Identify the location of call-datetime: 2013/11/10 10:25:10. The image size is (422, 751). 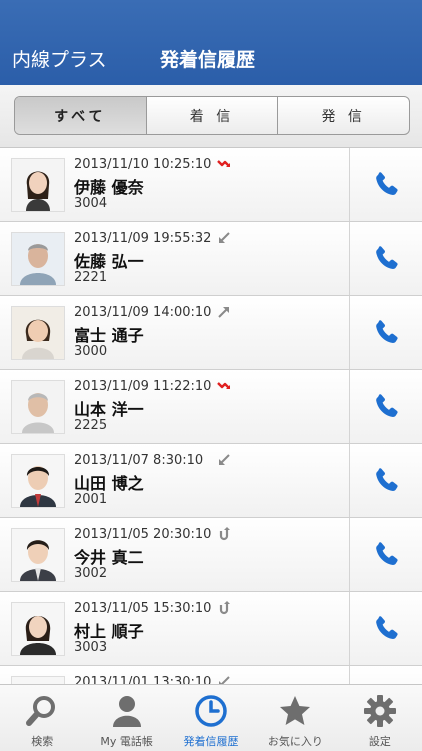
(143, 164).